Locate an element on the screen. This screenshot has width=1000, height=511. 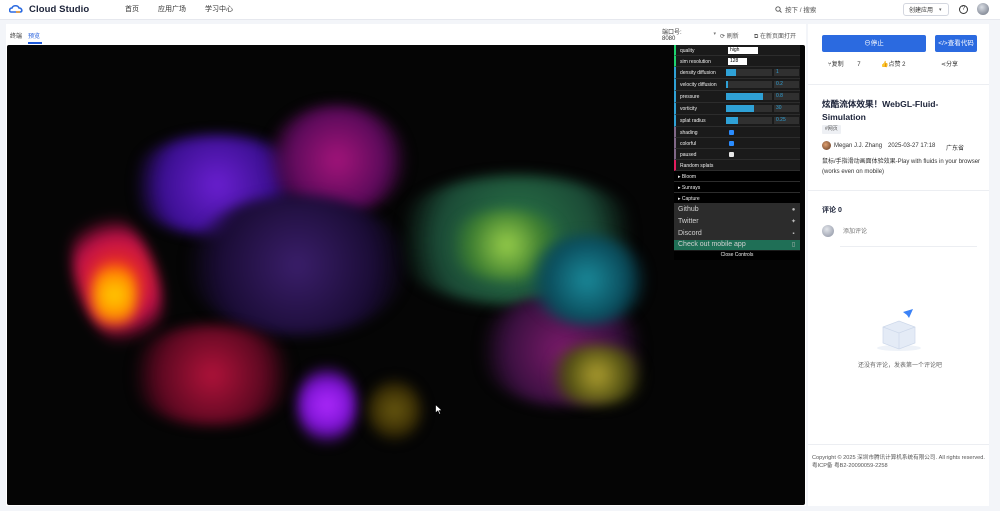
discord-icon: ▪ is located at coordinates (793, 234).